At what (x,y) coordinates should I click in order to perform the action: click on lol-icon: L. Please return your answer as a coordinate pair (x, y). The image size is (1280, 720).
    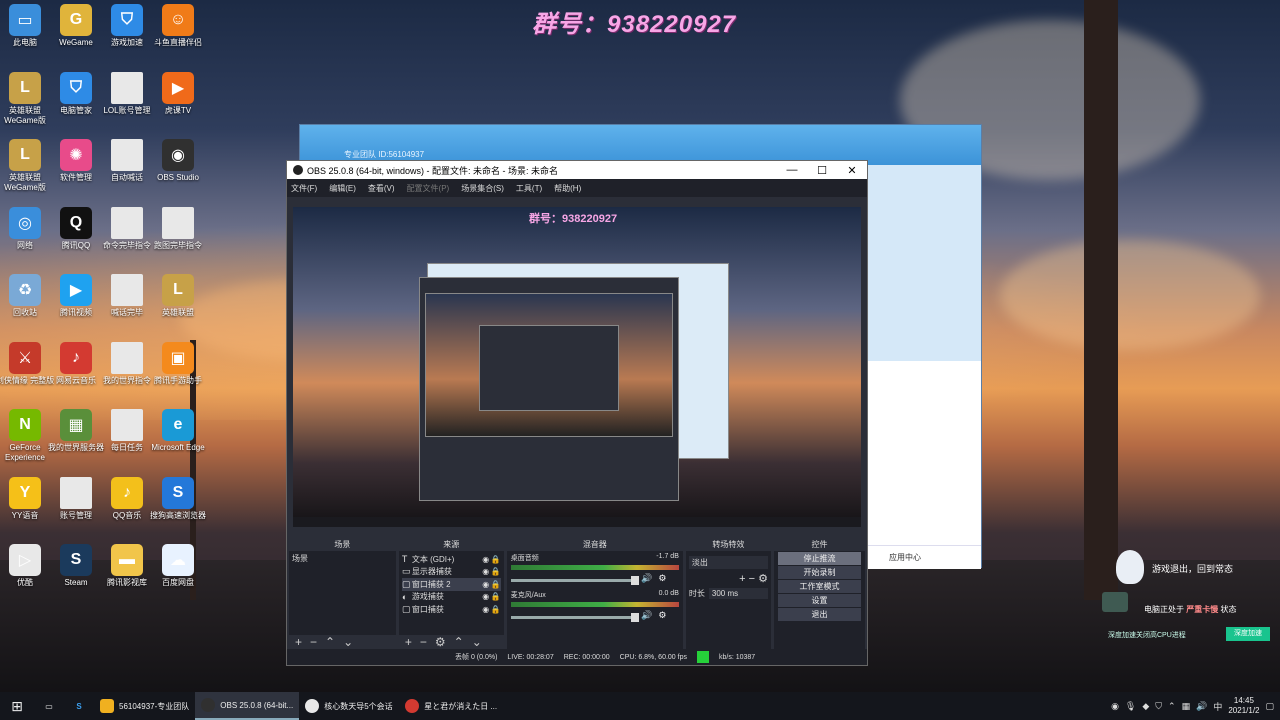
    Looking at the image, I should click on (25, 87).